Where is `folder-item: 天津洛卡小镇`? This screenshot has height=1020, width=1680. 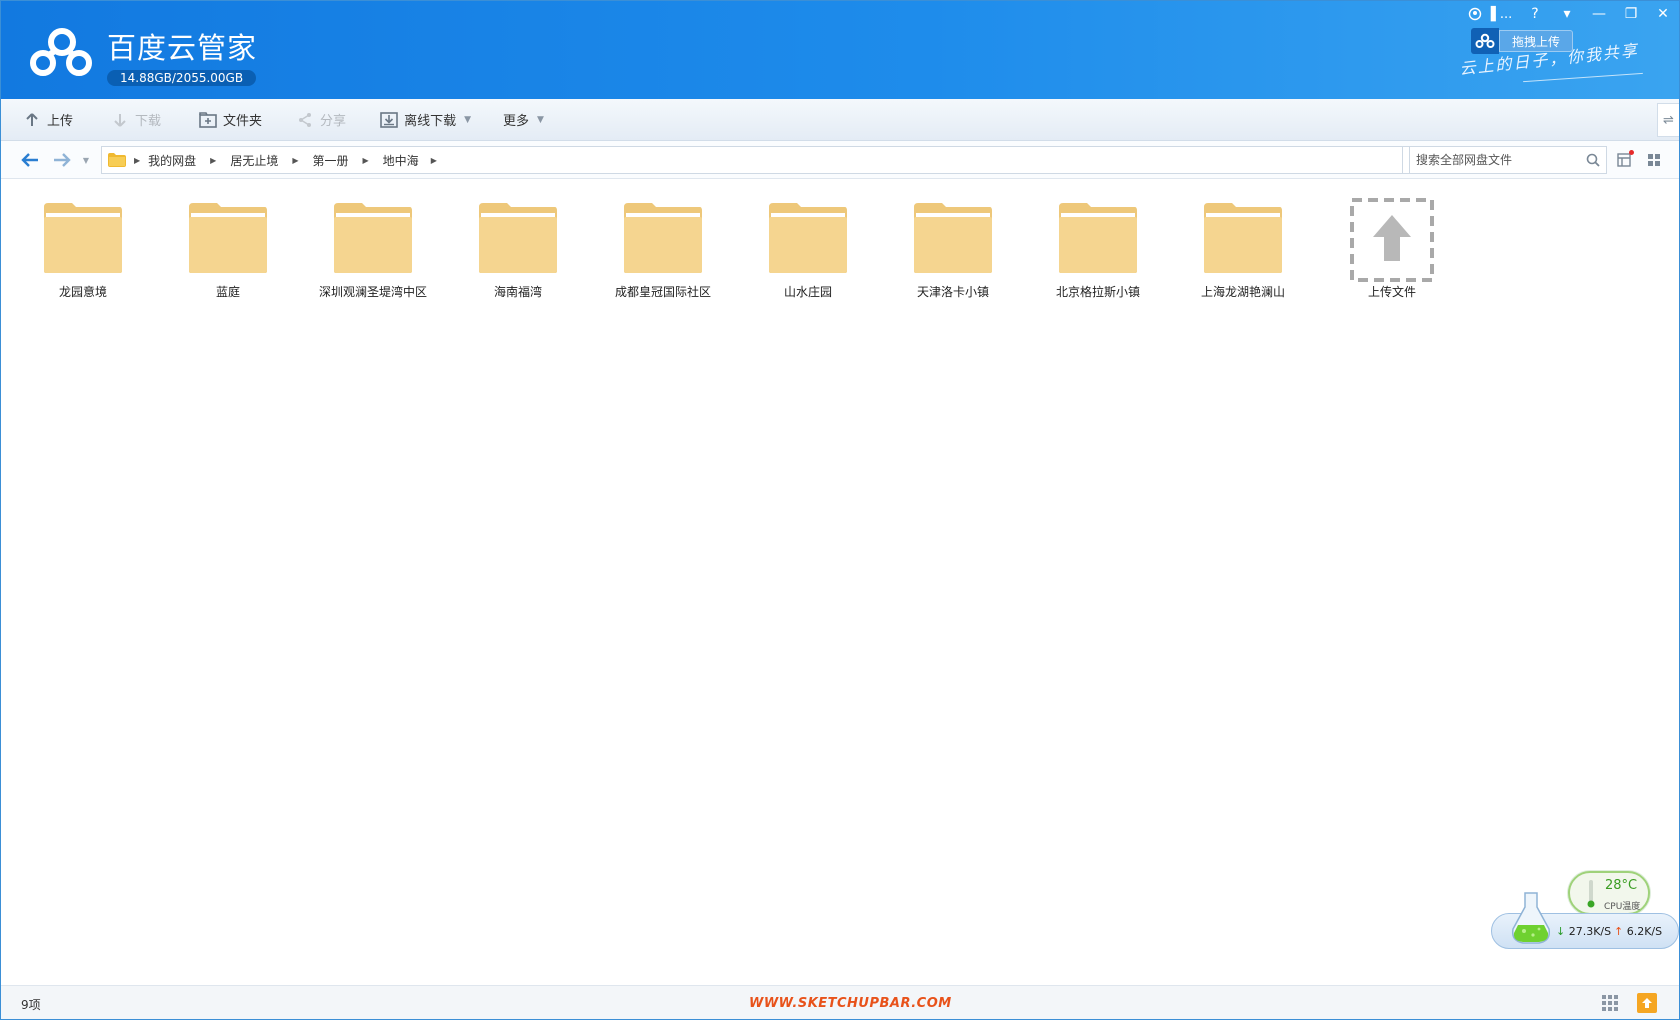
folder-item: 天津洛卡小镇 is located at coordinates (953, 250).